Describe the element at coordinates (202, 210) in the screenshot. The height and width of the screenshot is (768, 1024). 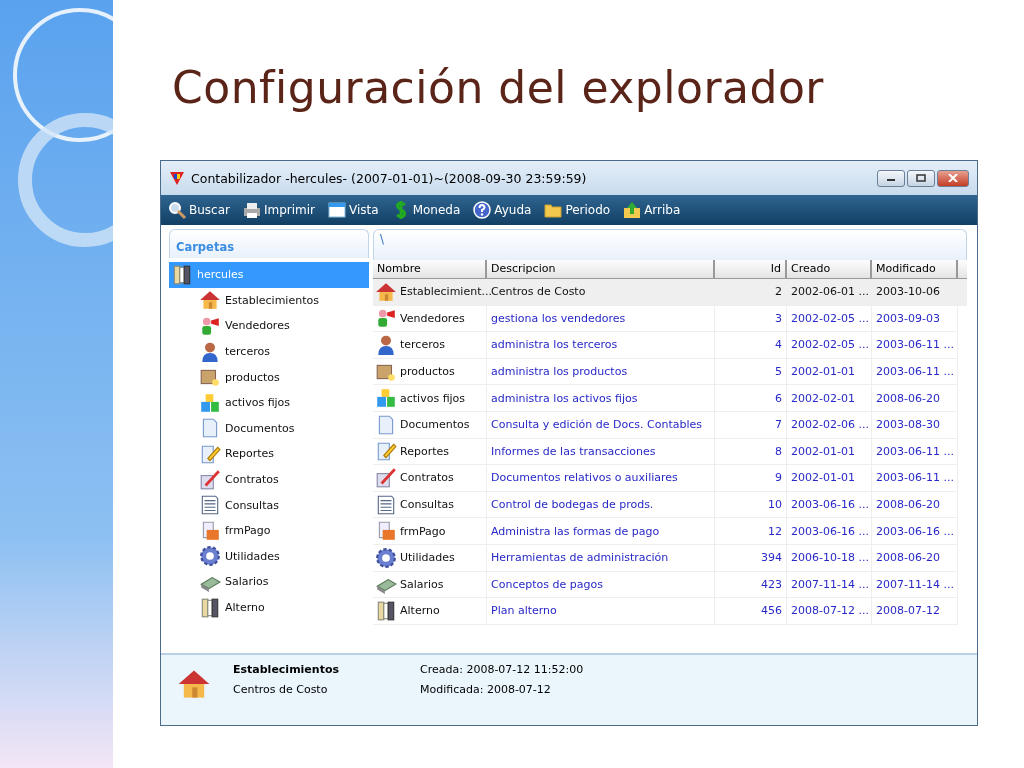
I see `toolbar-button: Buscar` at that location.